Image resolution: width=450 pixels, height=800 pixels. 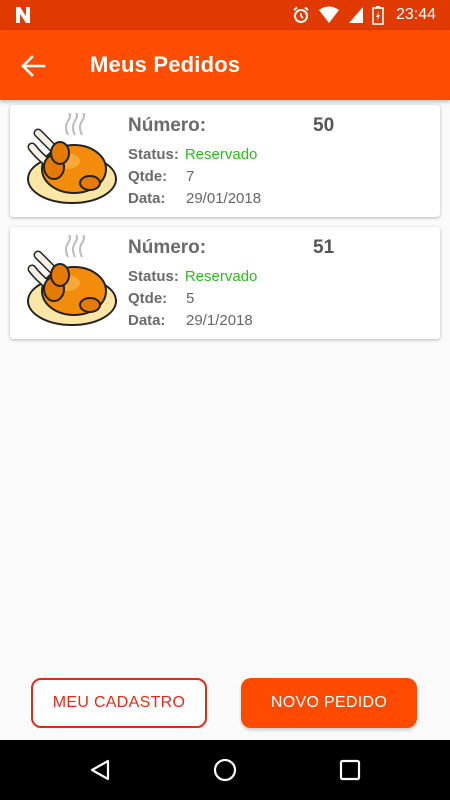 What do you see at coordinates (415, 14) in the screenshot?
I see `status-time: 23:44` at bounding box center [415, 14].